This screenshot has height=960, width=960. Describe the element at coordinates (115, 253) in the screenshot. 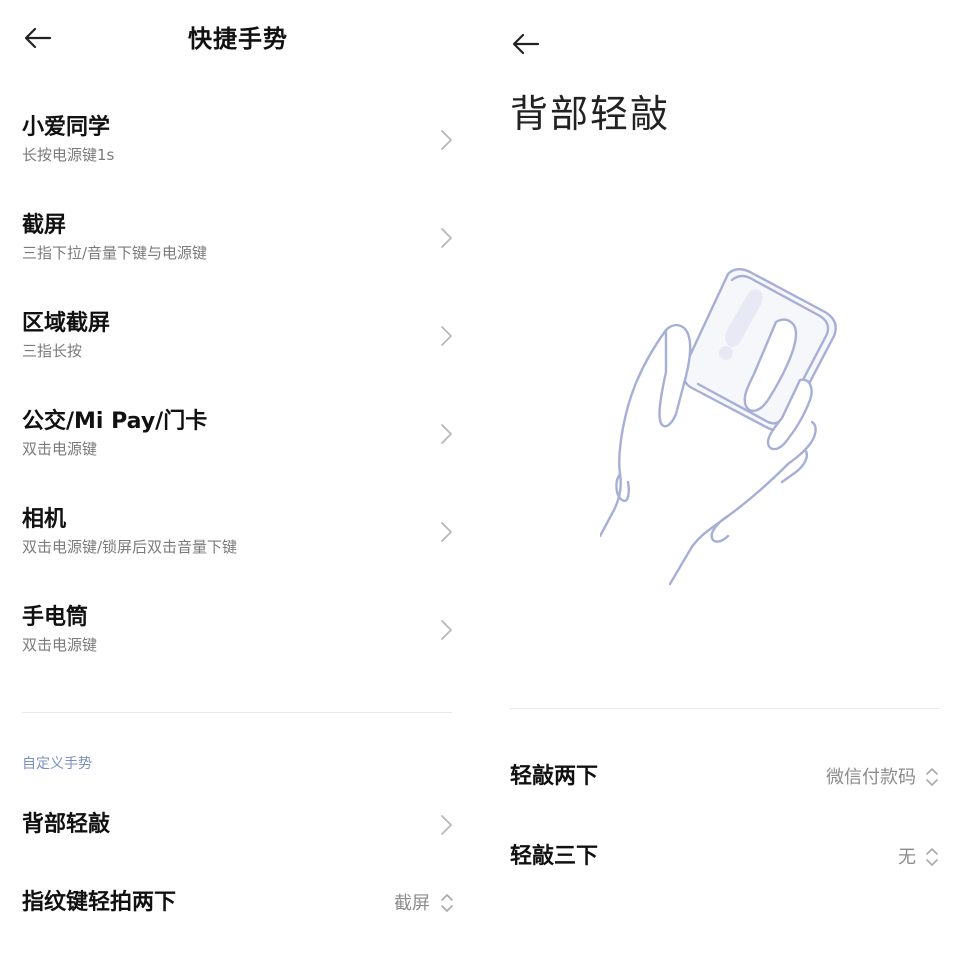

I see `item-subtitle: 三指下拉/音量下键与电源键` at that location.